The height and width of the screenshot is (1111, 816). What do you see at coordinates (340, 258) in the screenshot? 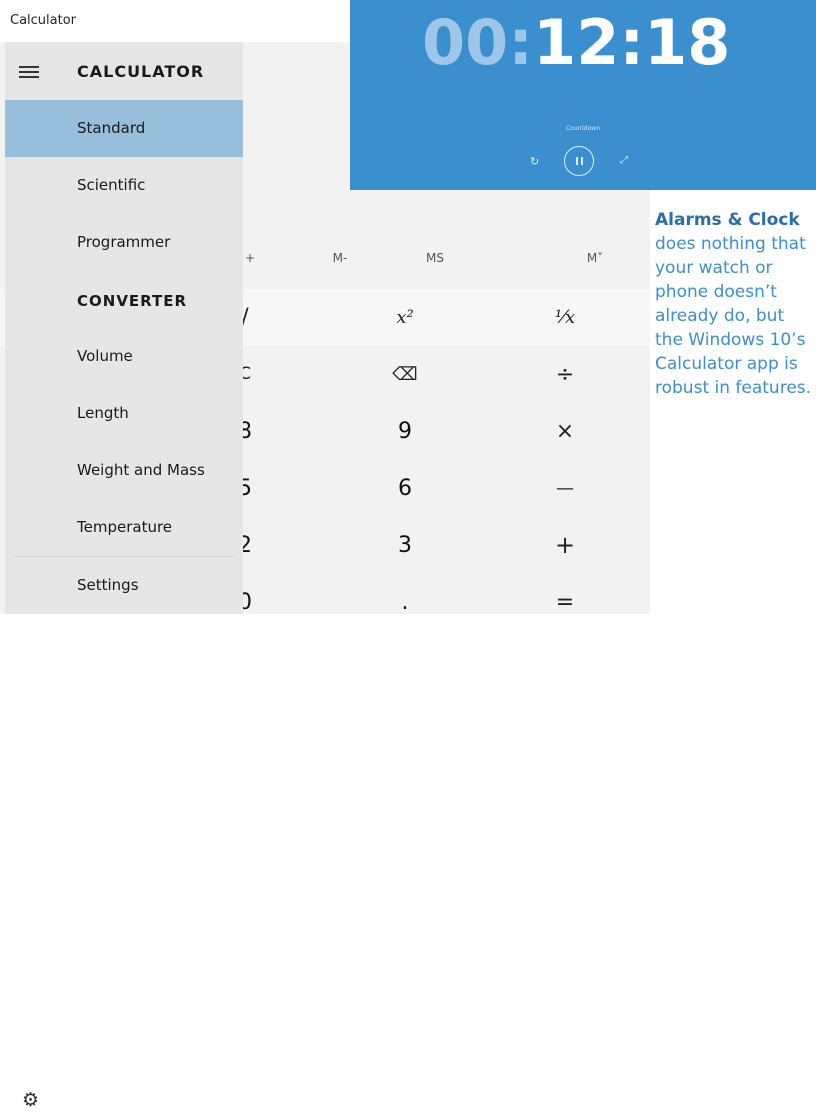
I see `memory-subtract-button: M-` at bounding box center [340, 258].